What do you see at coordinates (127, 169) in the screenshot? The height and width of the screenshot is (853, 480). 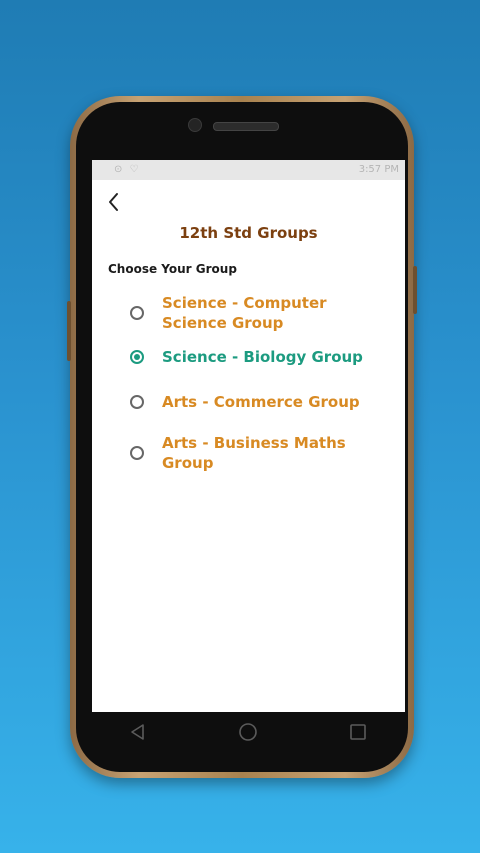 I see `notification-icons: ⊙ ♡` at bounding box center [127, 169].